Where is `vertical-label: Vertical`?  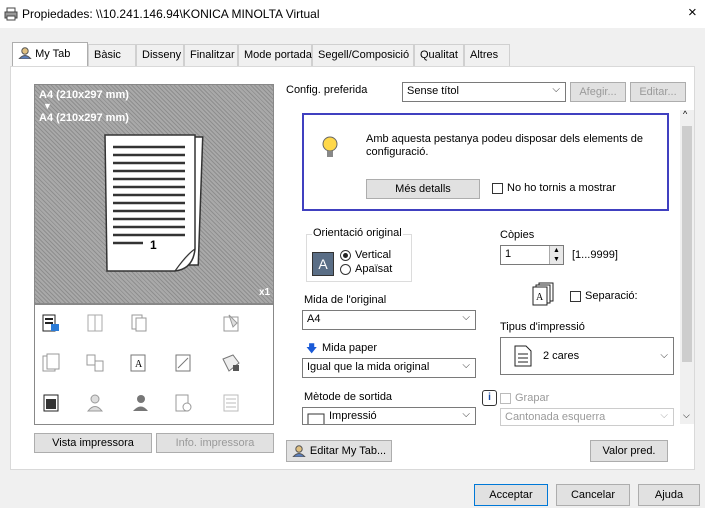 vertical-label: Vertical is located at coordinates (373, 255).